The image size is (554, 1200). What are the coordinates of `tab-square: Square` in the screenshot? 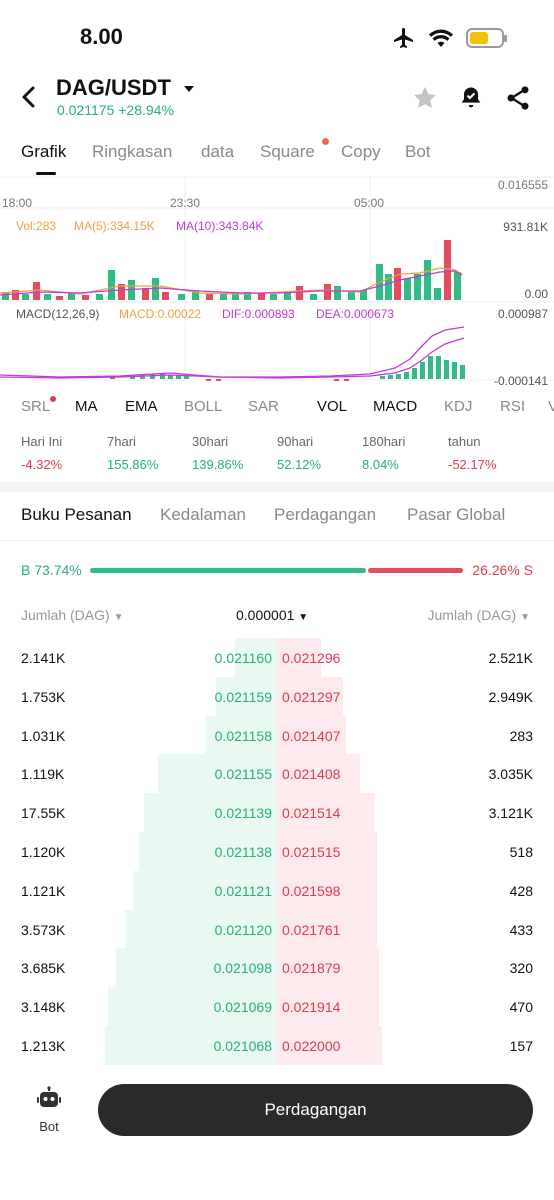 It's located at (287, 152).